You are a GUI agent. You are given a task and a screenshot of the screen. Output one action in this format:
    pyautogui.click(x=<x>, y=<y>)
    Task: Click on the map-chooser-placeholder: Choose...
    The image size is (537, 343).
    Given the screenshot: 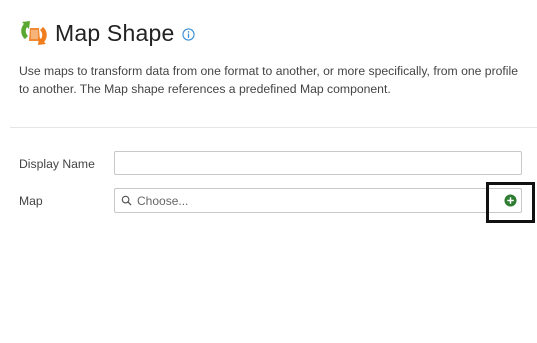 What is the action you would take?
    pyautogui.click(x=163, y=200)
    